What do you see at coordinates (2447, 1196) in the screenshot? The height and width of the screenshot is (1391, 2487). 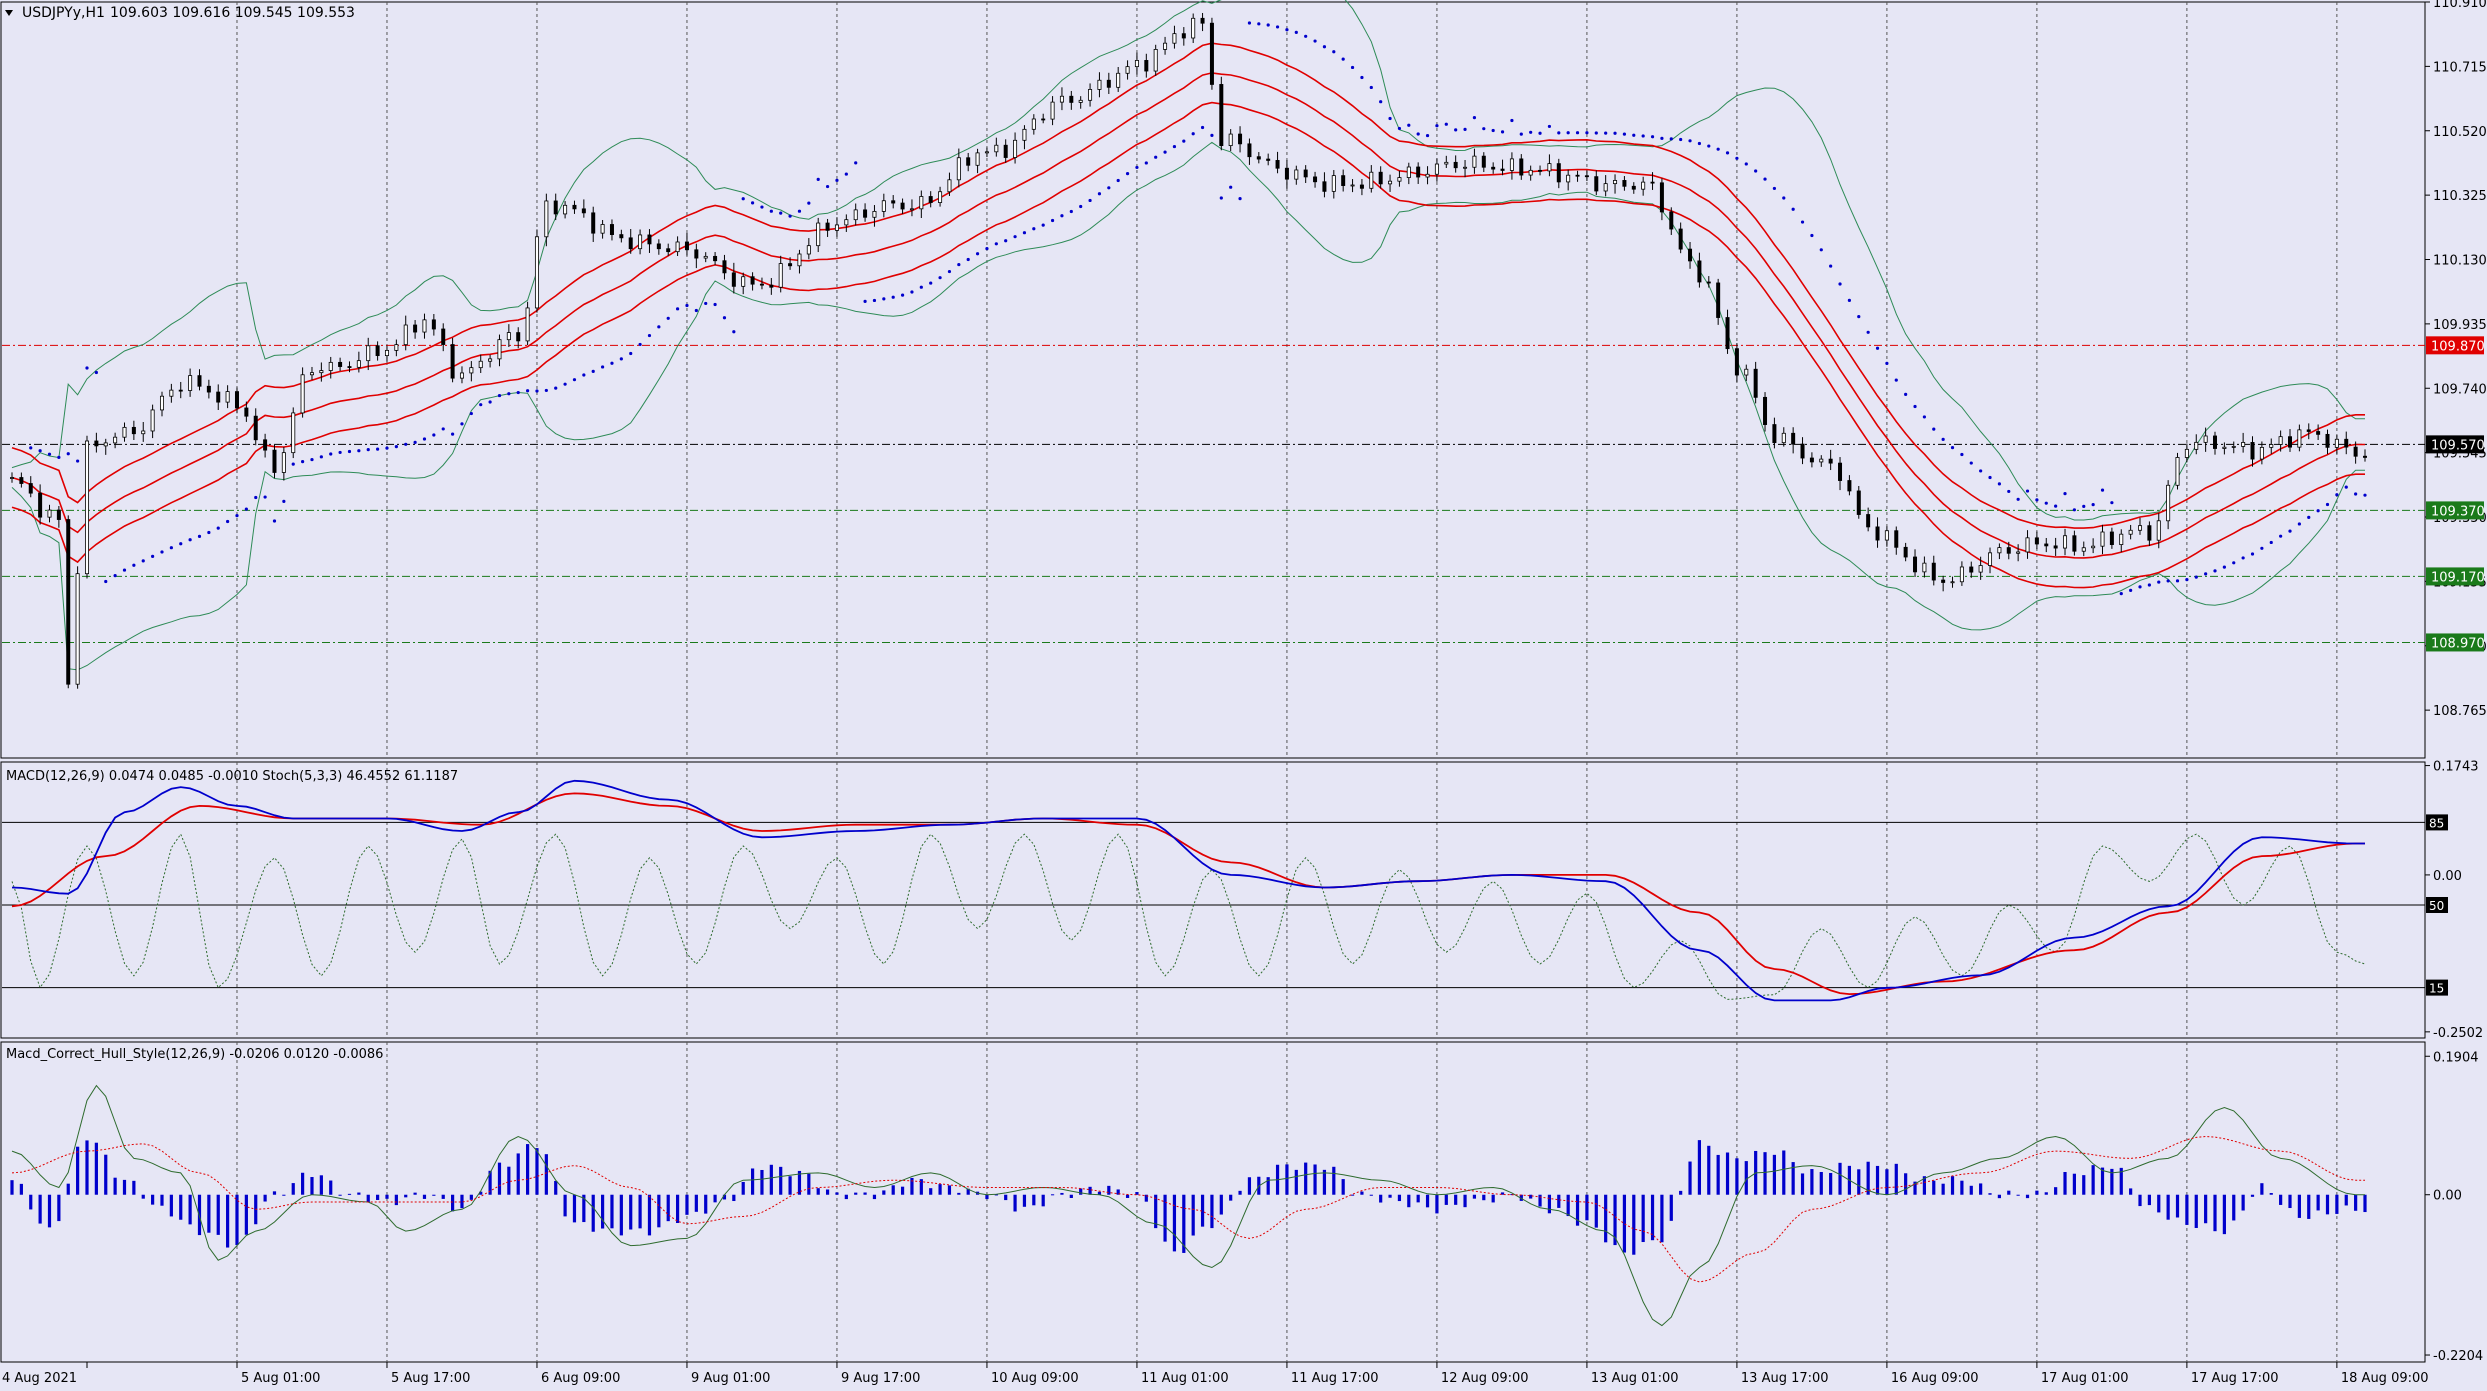 I see `hull-tick-label: 0.00` at bounding box center [2447, 1196].